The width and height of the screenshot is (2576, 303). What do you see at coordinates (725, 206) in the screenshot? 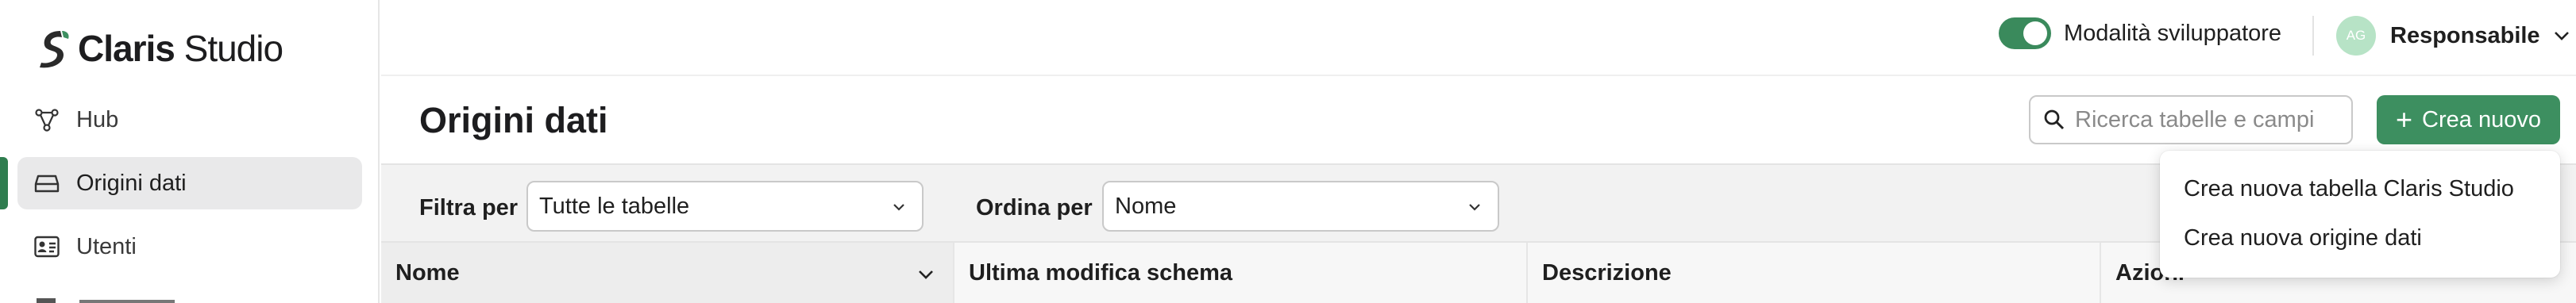
I see `filter-select: Tutte le tabelle` at bounding box center [725, 206].